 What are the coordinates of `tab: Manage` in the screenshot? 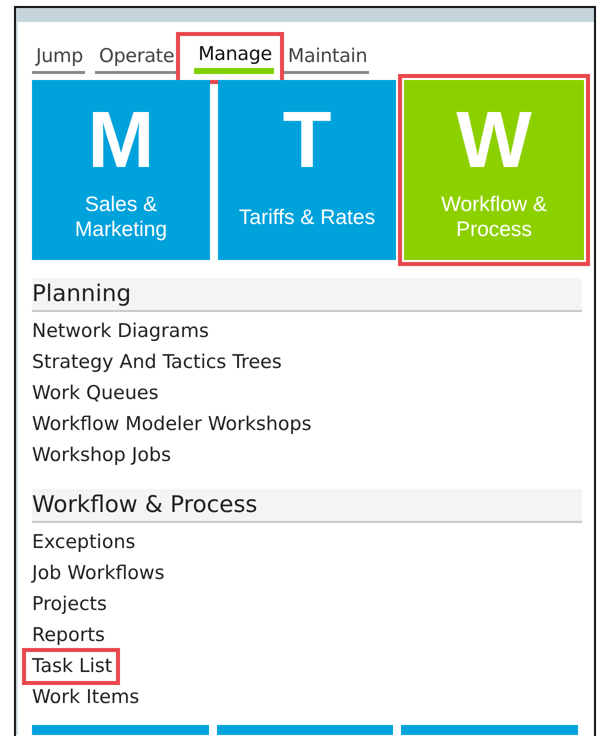 It's located at (234, 57).